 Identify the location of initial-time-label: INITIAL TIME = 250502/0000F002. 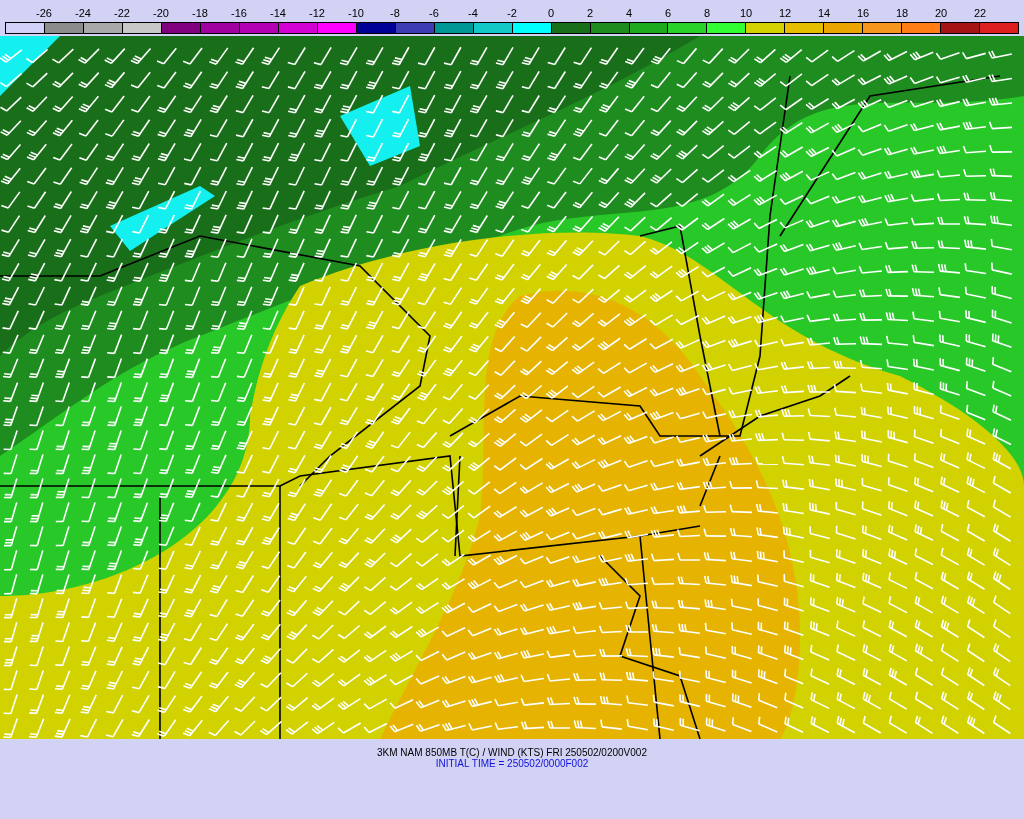
(512, 763).